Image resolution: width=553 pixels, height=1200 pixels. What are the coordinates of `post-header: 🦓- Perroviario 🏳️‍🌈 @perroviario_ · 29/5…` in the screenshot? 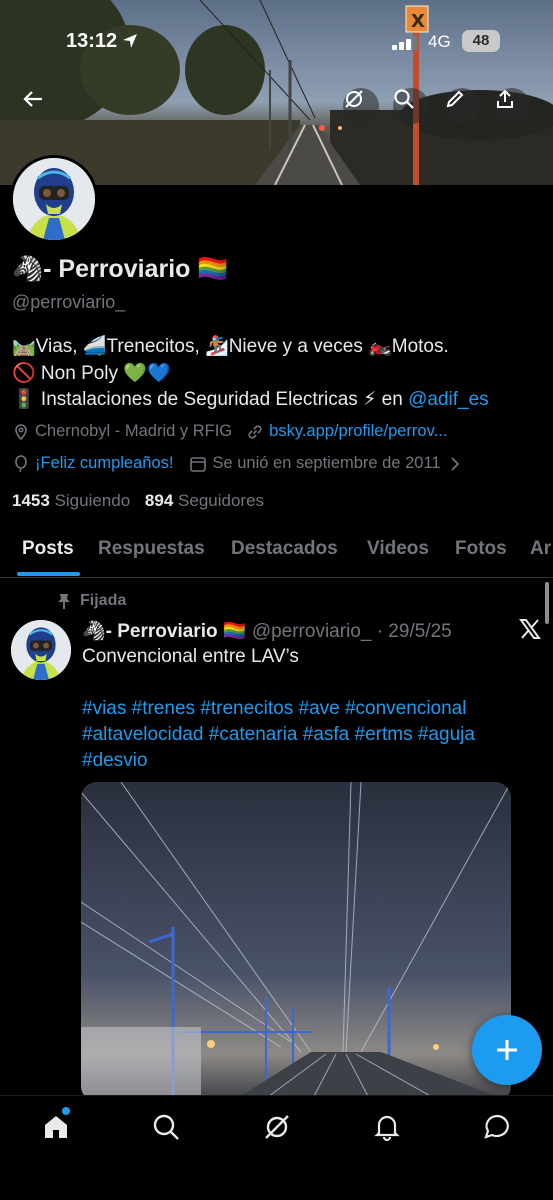 It's located at (267, 631).